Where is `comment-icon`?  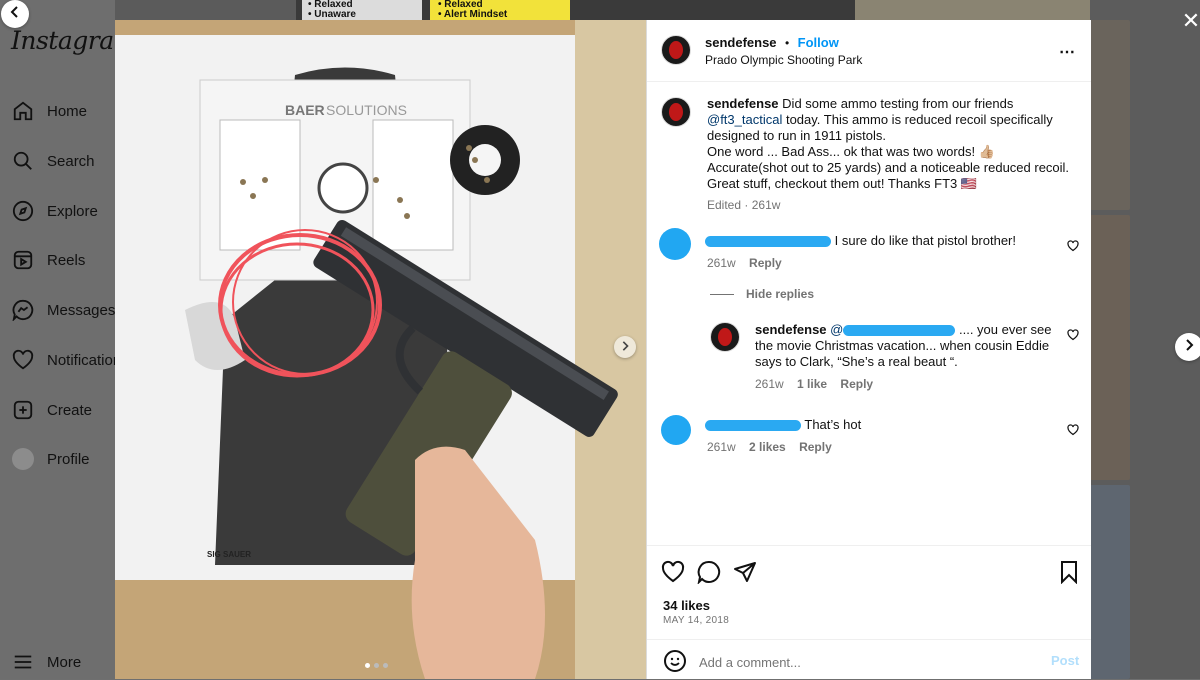 comment-icon is located at coordinates (709, 572).